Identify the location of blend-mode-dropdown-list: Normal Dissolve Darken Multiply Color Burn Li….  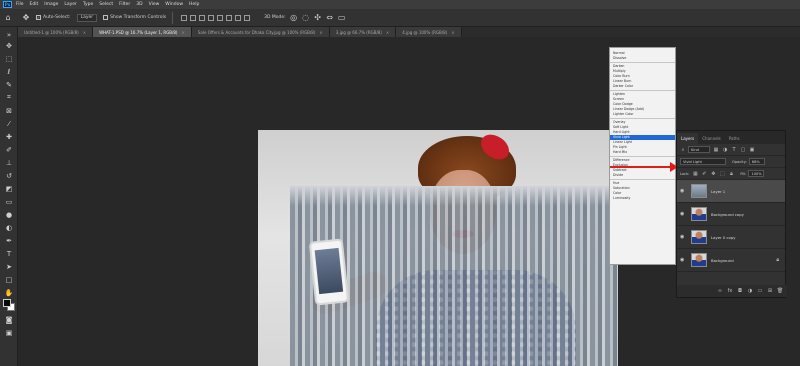
(642, 156).